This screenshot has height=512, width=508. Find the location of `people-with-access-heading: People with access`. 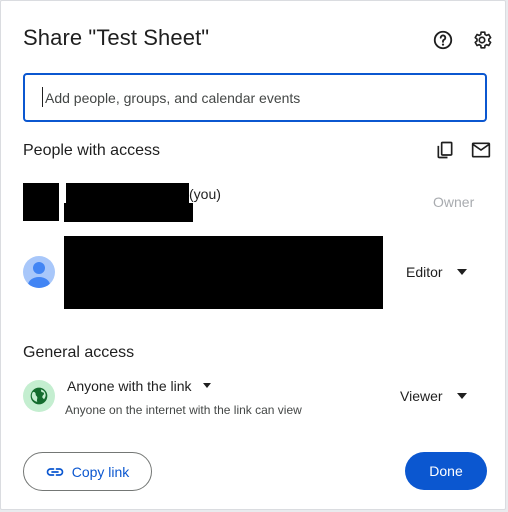

people-with-access-heading: People with access is located at coordinates (91, 150).